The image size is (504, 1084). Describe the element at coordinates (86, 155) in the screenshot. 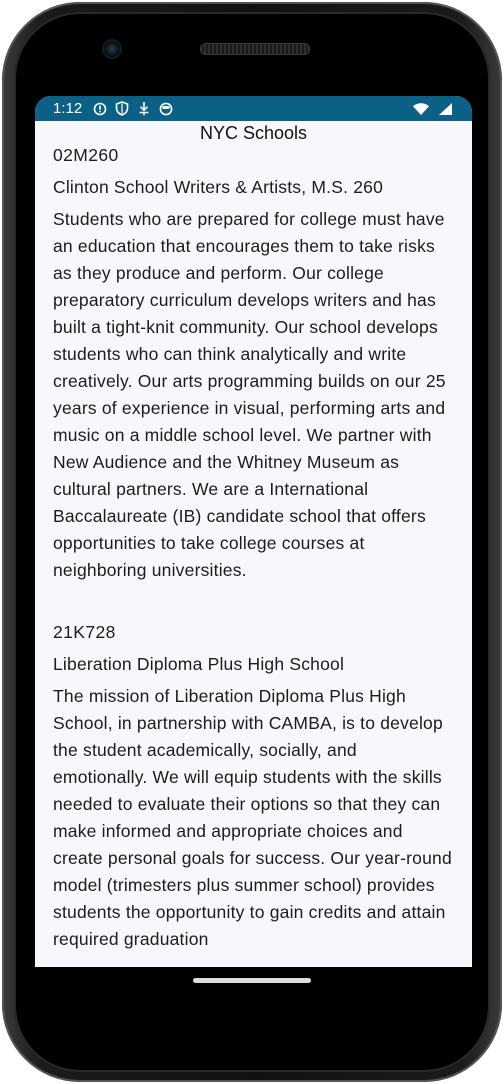

I see `school-dbn: 02M260` at that location.